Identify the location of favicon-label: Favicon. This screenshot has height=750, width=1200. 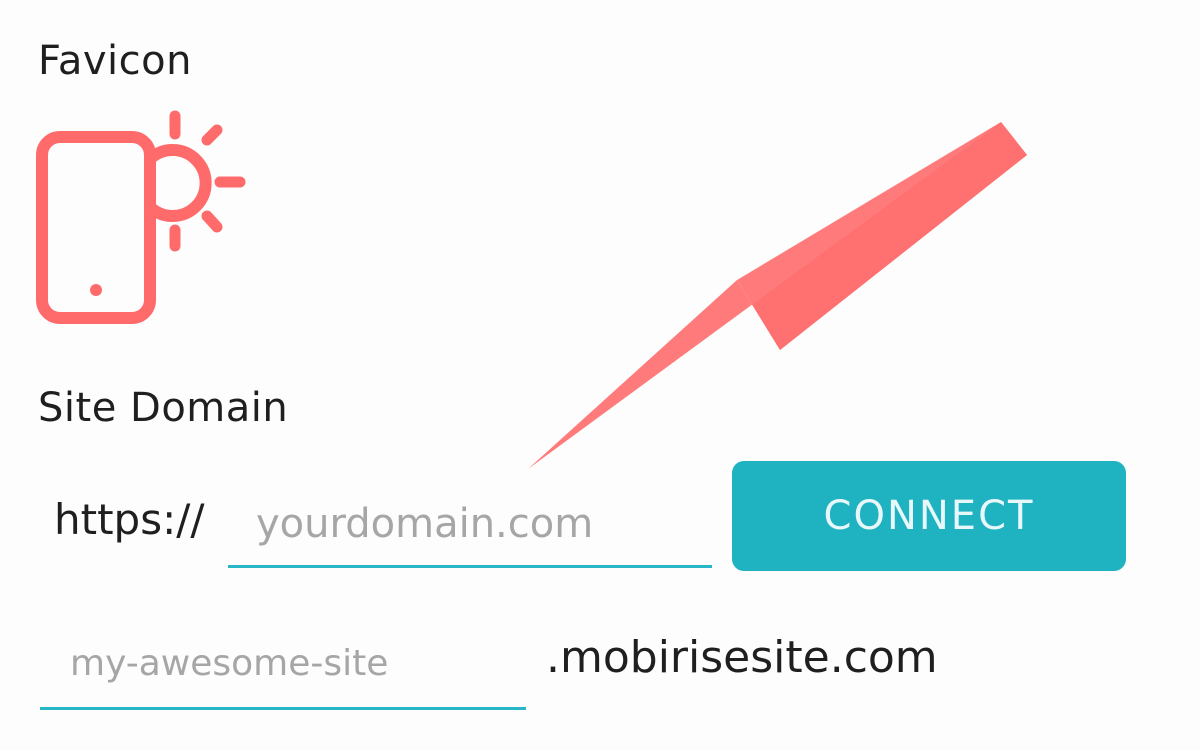
(115, 61).